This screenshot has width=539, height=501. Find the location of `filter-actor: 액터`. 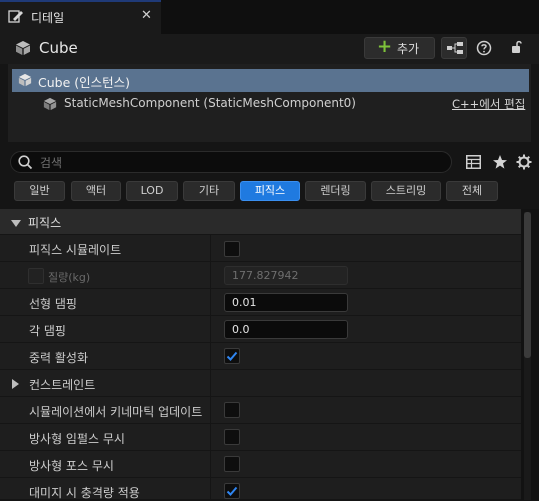

filter-actor: 액터 is located at coordinates (96, 191).